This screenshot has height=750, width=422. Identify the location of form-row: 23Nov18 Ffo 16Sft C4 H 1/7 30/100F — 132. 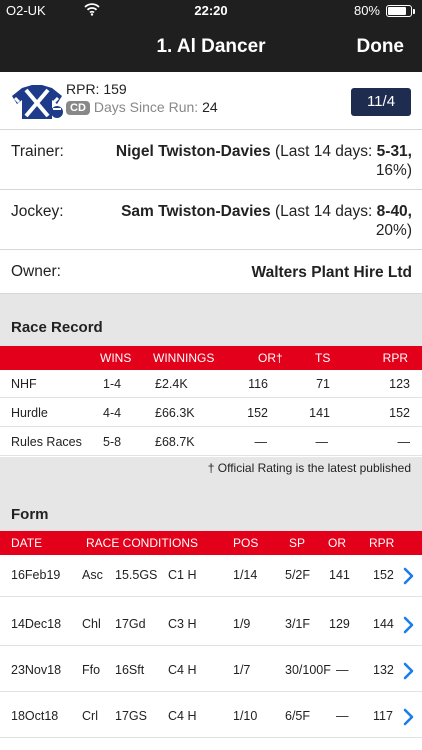
(211, 671).